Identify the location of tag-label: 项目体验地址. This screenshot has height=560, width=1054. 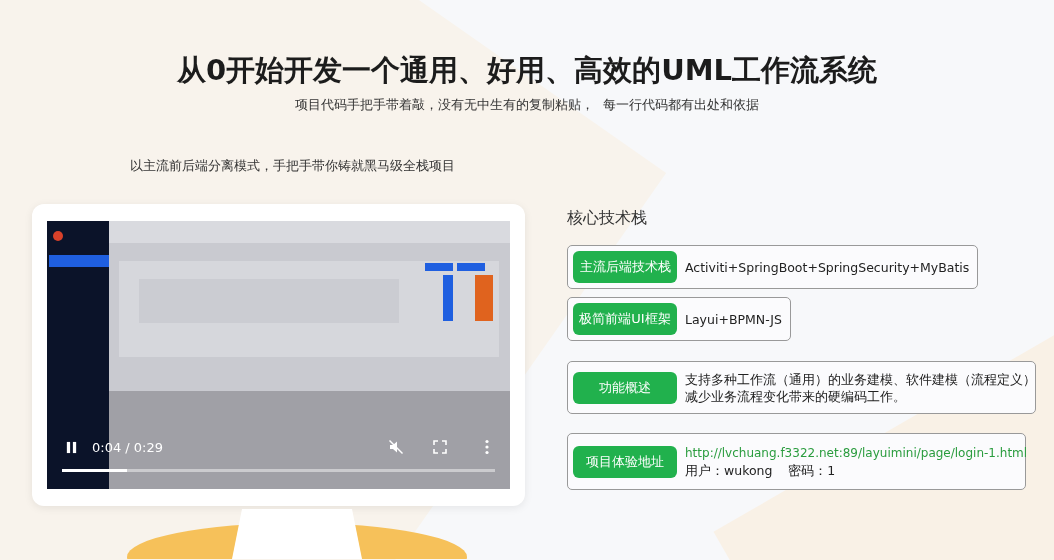
(625, 461).